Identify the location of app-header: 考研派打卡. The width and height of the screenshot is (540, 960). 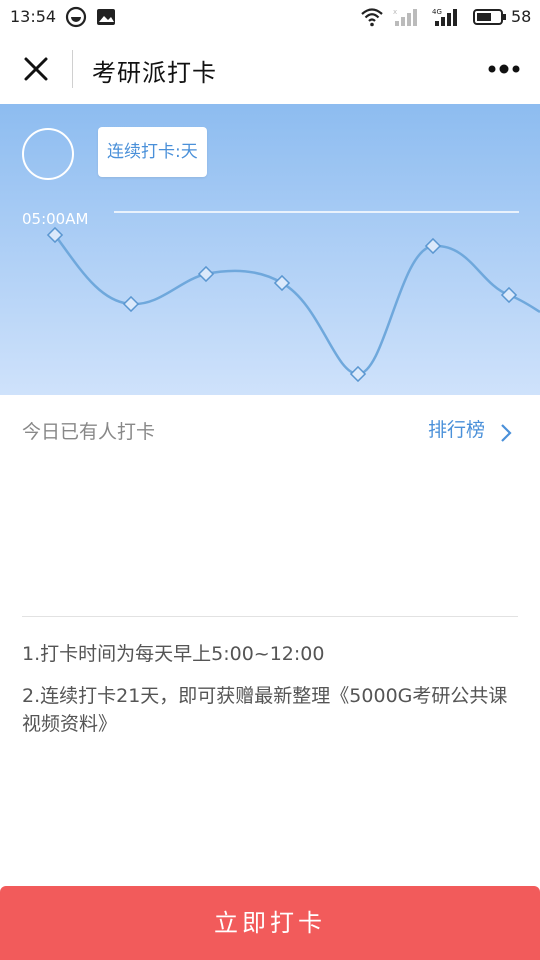
(270, 69).